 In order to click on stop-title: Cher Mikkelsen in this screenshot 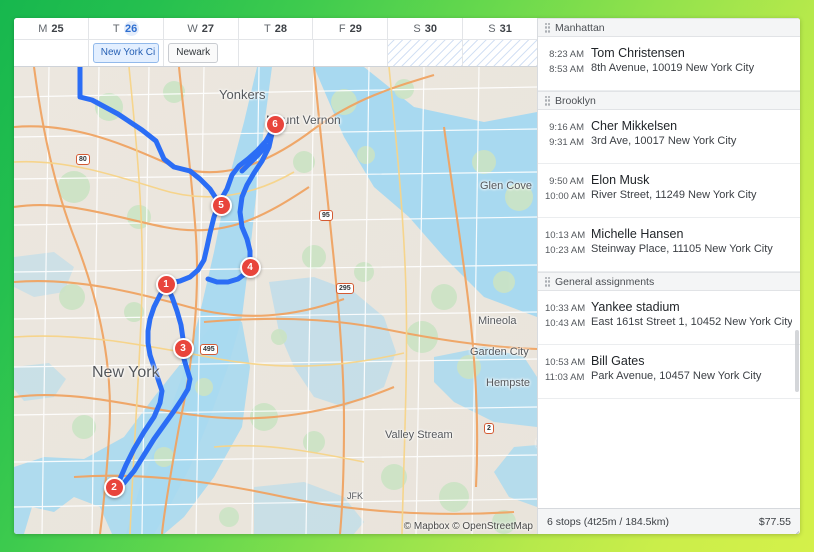, I will do `click(634, 126)`.